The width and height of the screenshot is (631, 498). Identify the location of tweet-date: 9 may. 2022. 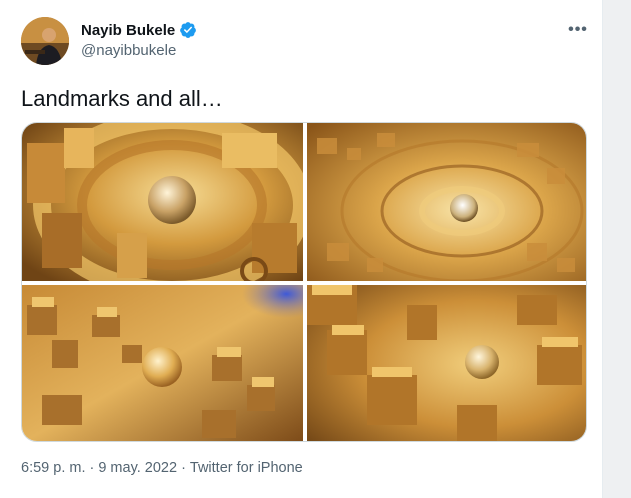
(137, 468).